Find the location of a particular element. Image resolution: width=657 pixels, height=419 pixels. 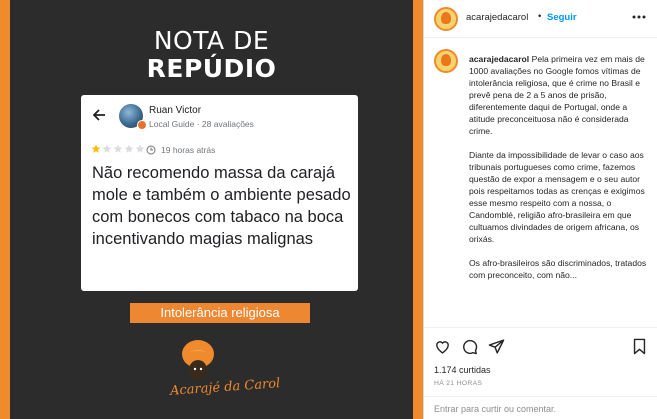

bookmark-icon is located at coordinates (639, 346).